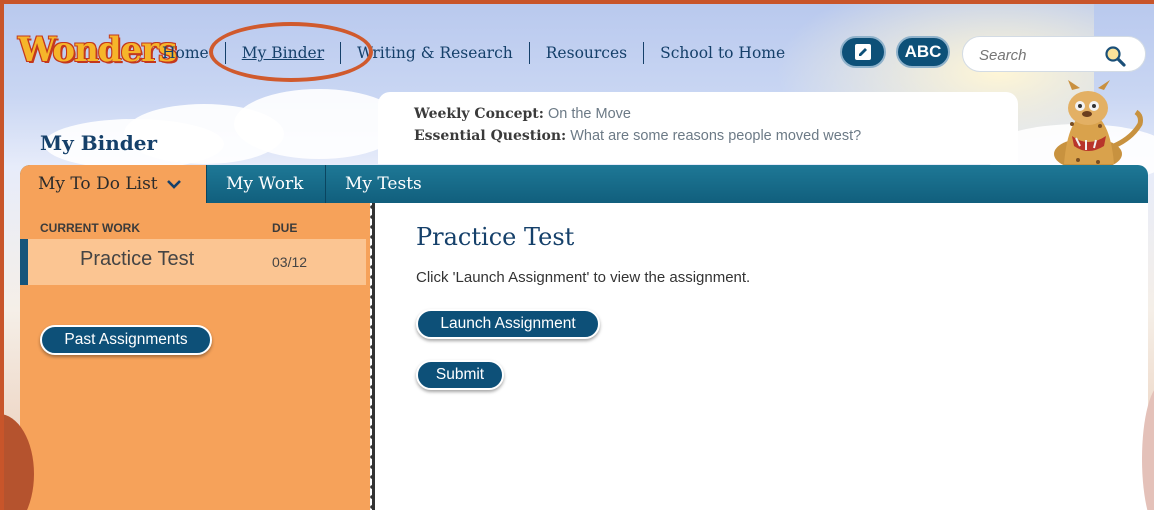 This screenshot has width=1154, height=510. I want to click on current-work-header: CURRENT WORK, so click(90, 228).